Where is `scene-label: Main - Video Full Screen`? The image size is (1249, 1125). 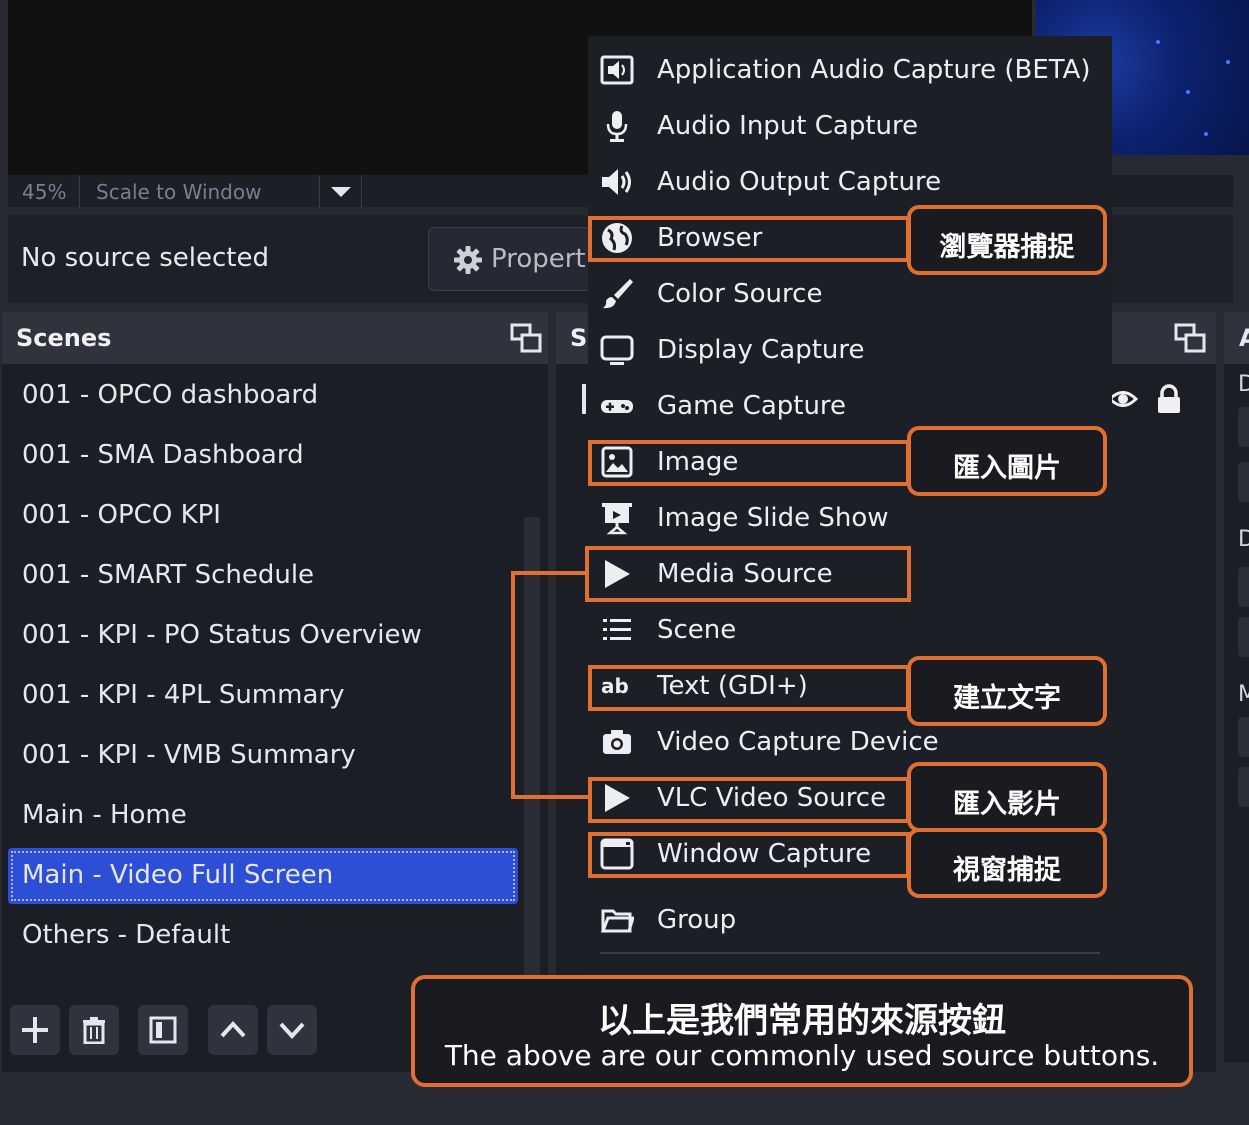 scene-label: Main - Video Full Screen is located at coordinates (178, 875).